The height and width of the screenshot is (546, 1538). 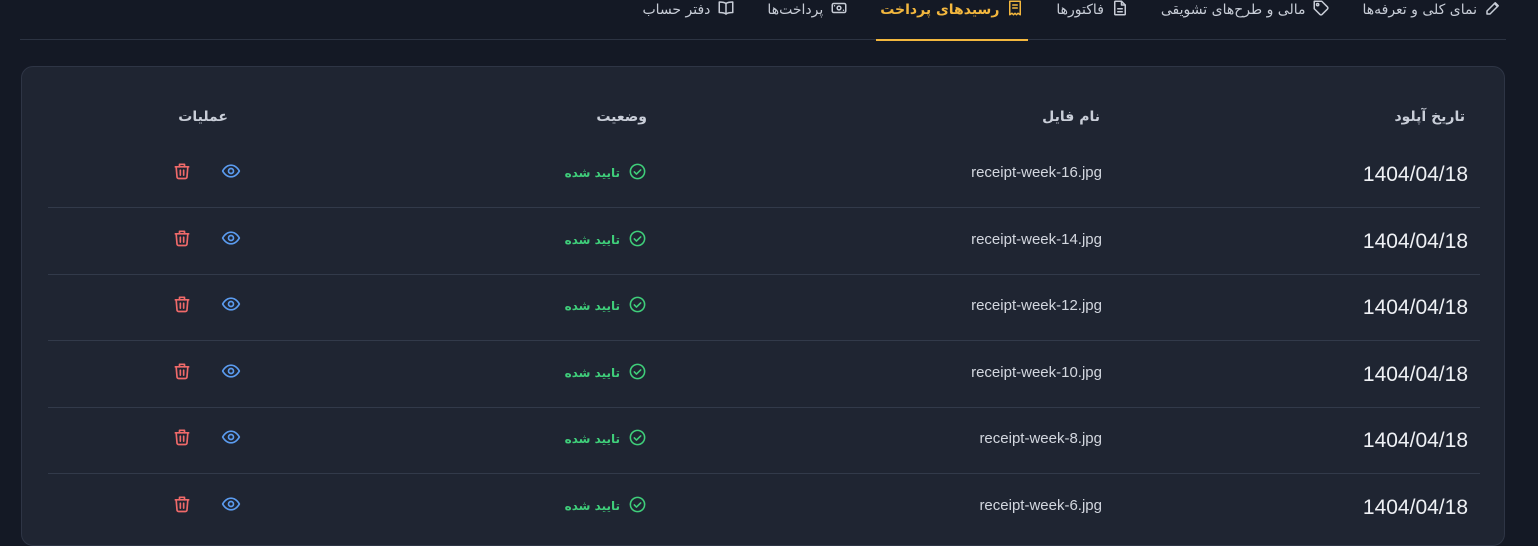 I want to click on header-upload-date: تاریخ آپلود, so click(x=1429, y=117).